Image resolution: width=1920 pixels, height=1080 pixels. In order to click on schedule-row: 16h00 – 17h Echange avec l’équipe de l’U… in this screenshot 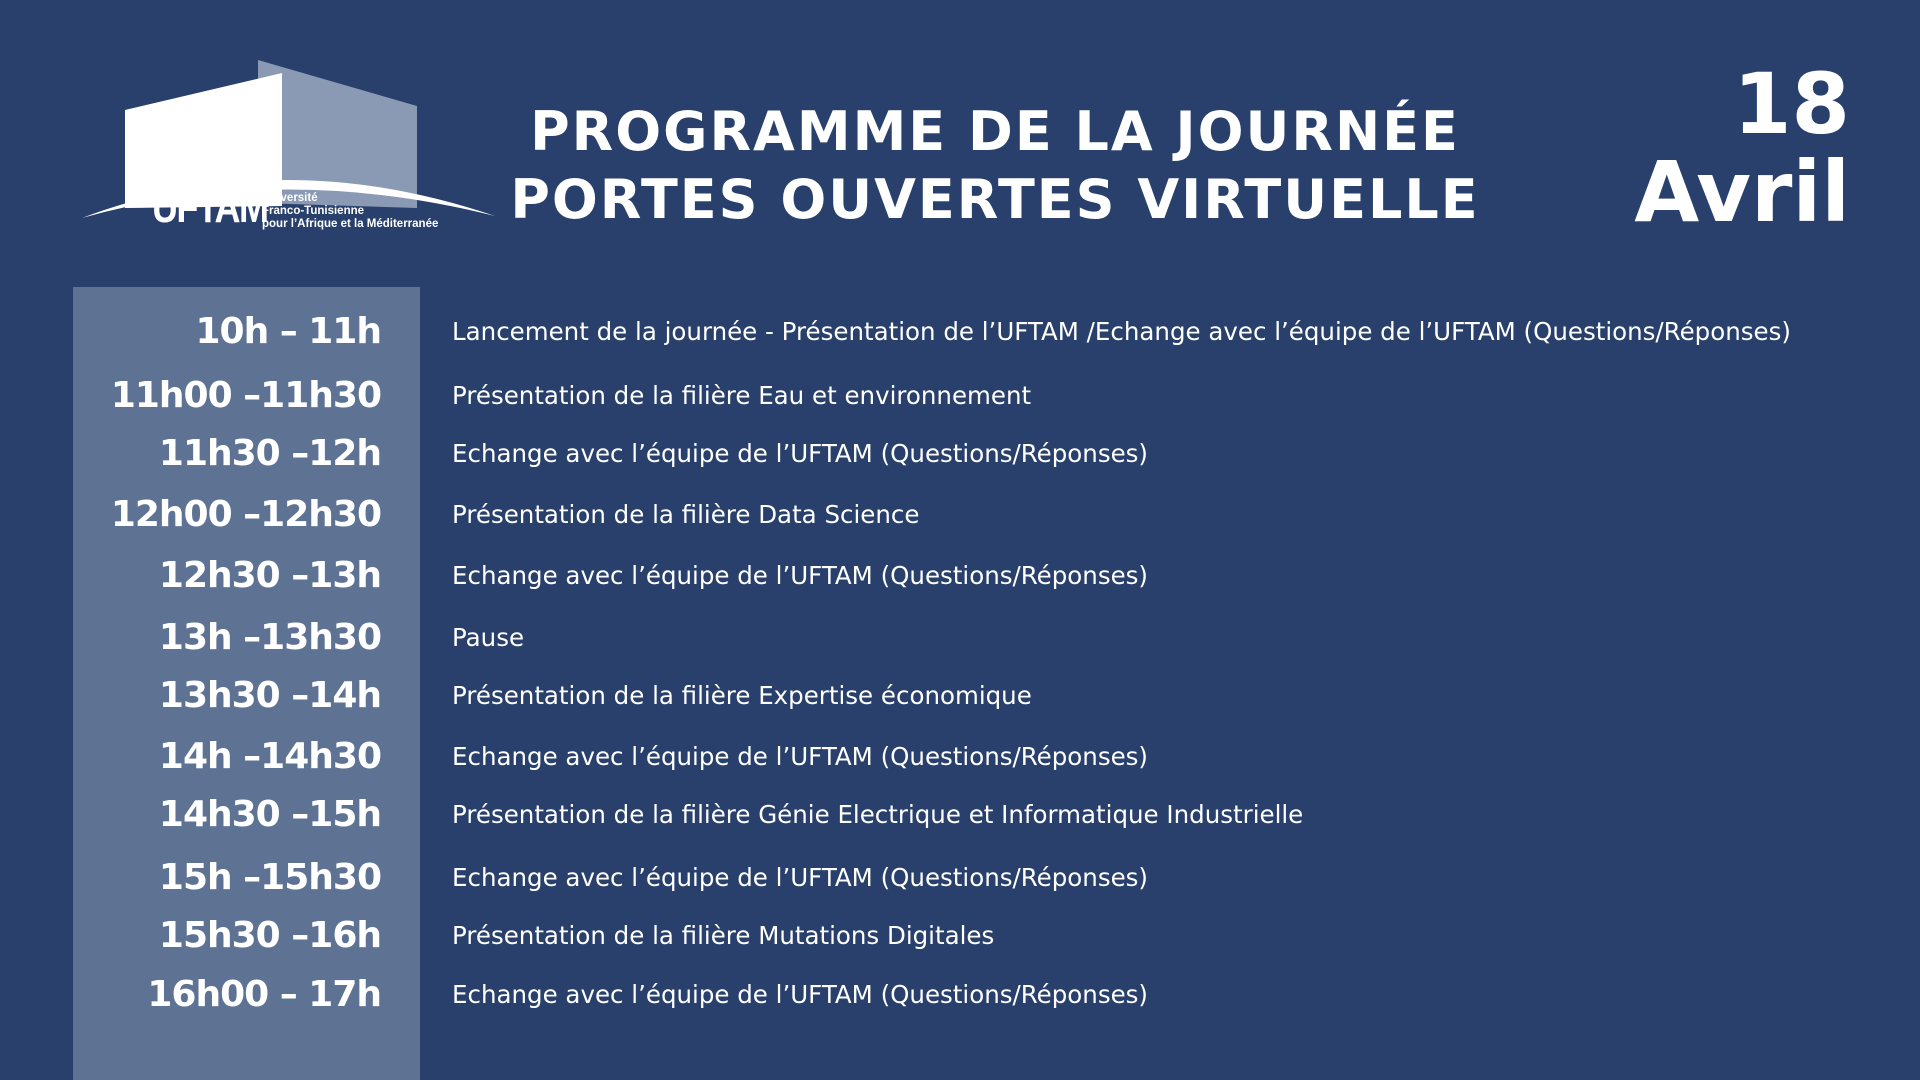, I will do `click(960, 995)`.